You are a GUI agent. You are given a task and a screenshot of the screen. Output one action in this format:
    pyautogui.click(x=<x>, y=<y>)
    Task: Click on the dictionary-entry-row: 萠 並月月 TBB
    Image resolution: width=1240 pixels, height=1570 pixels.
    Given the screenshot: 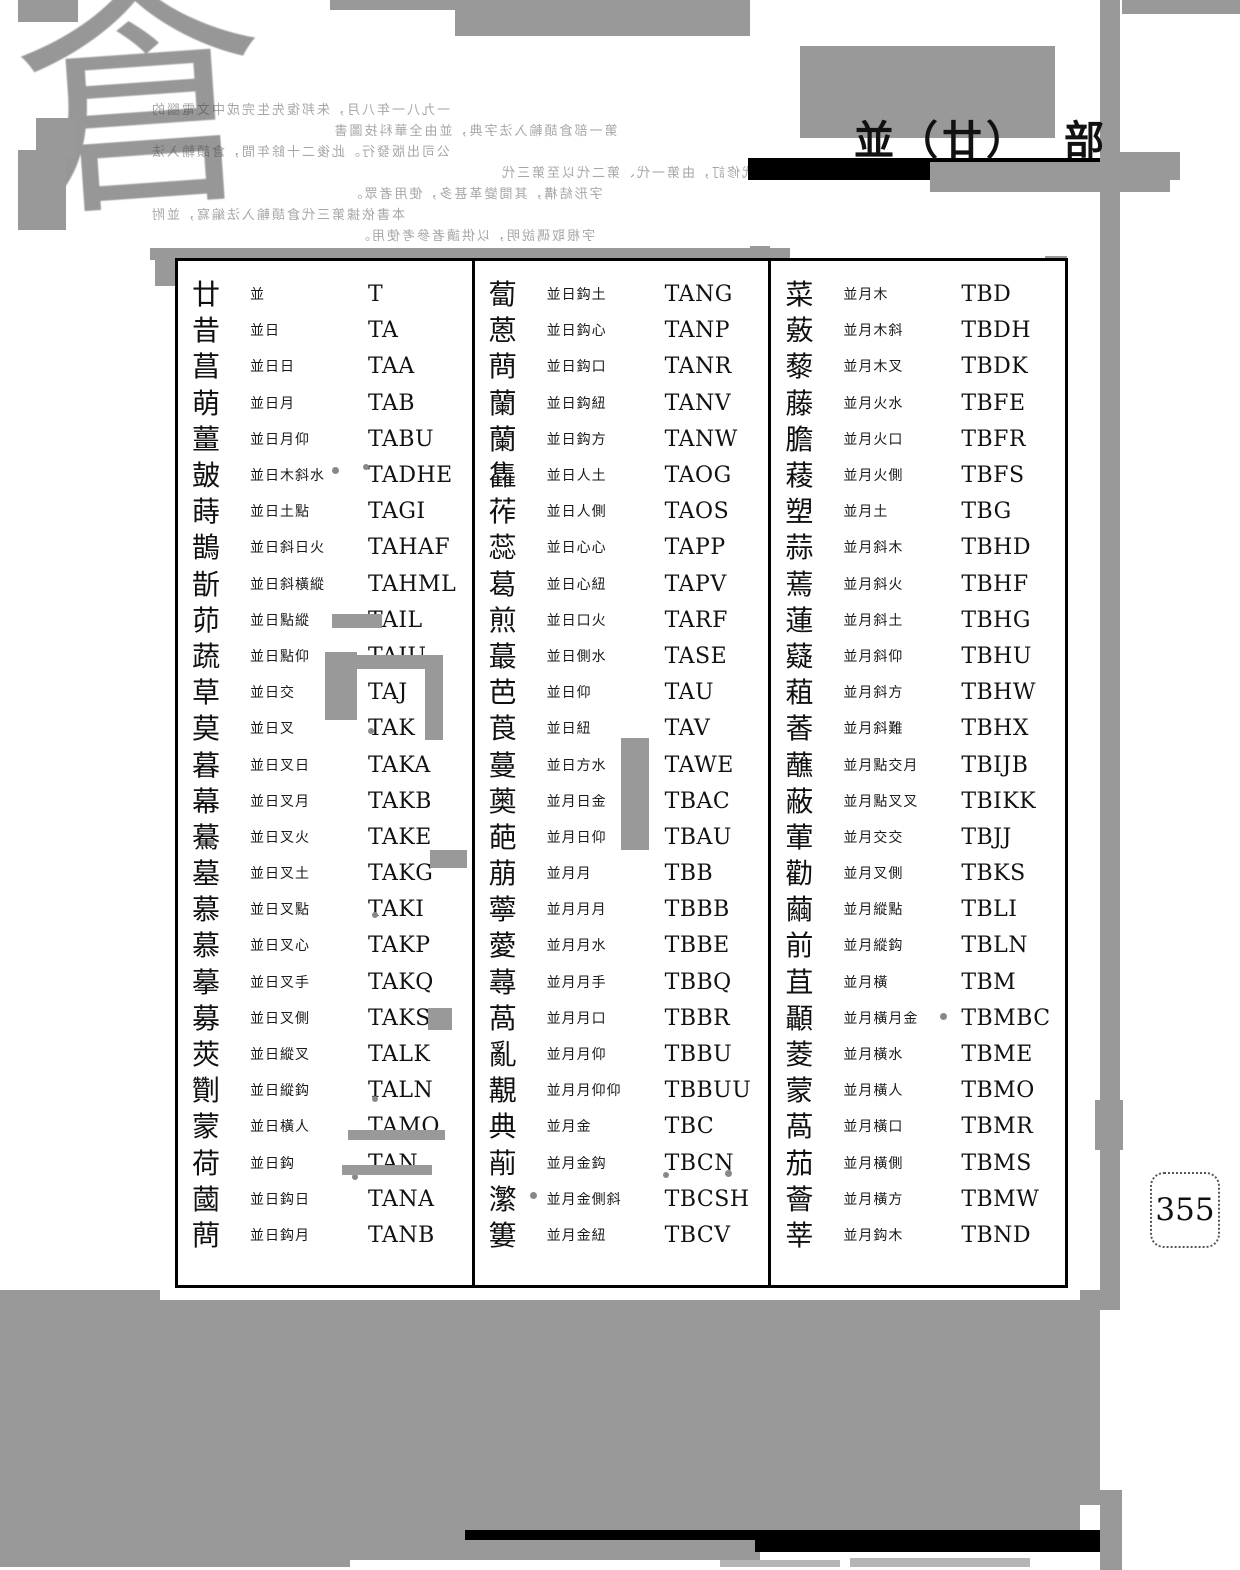 What is the action you would take?
    pyautogui.click(x=626, y=874)
    